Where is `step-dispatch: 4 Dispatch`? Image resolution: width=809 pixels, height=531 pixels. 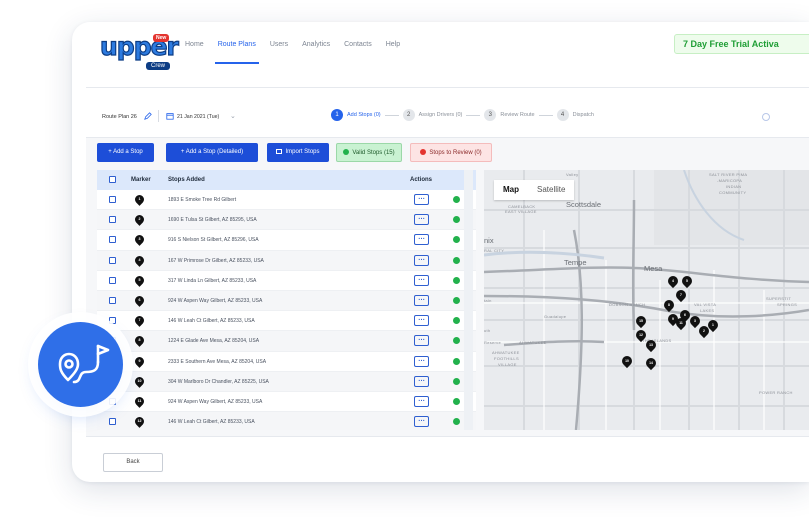 step-dispatch: 4 Dispatch is located at coordinates (575, 115).